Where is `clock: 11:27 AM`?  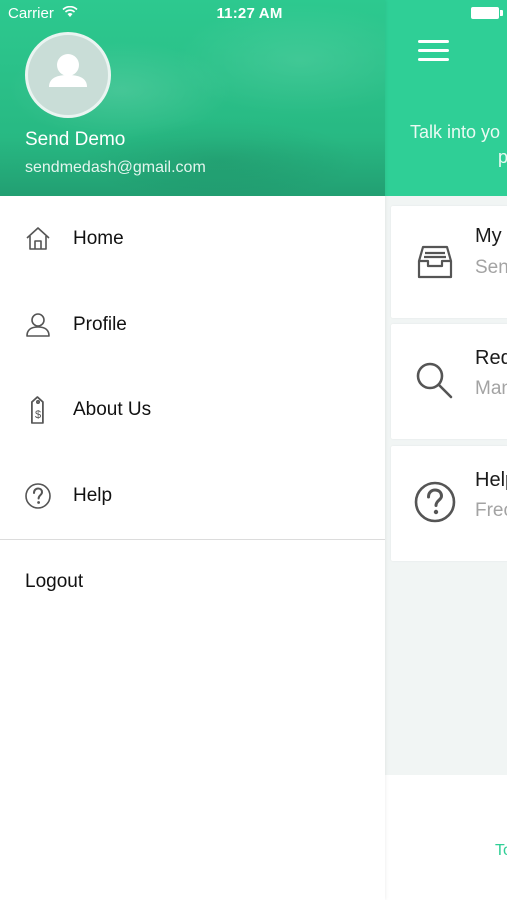
clock: 11:27 AM is located at coordinates (249, 13).